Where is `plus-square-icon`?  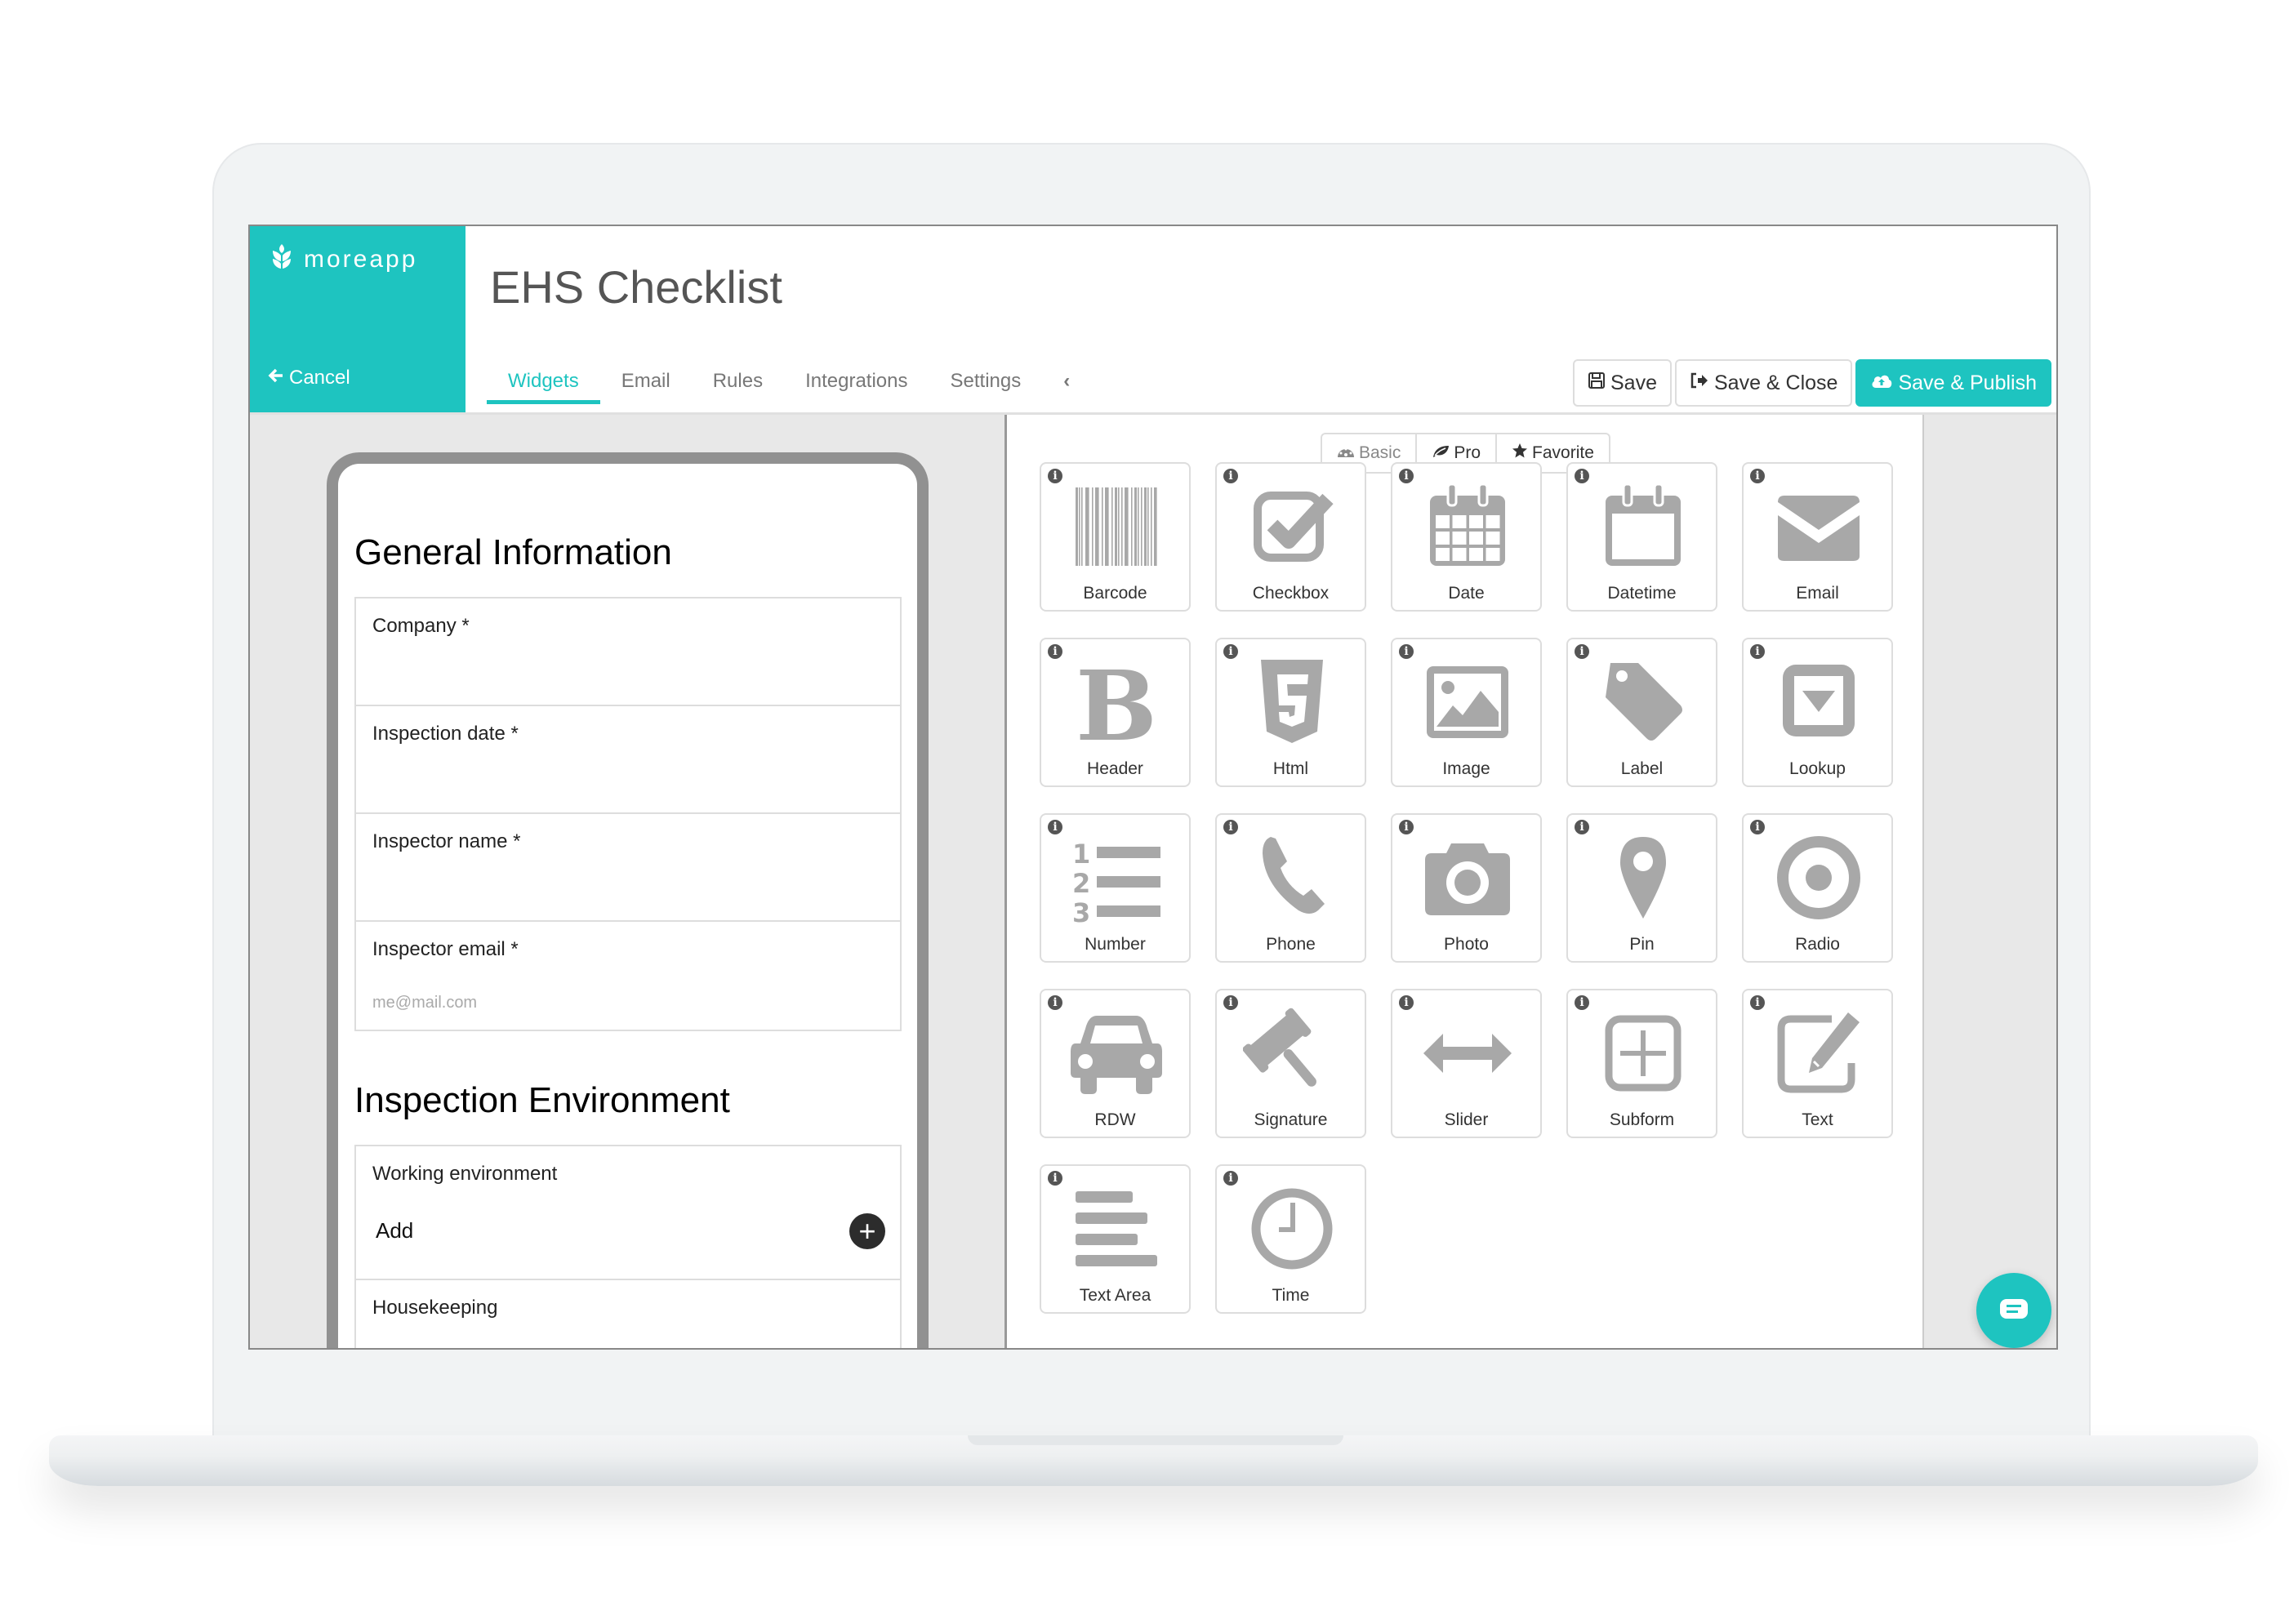 plus-square-icon is located at coordinates (1643, 1053).